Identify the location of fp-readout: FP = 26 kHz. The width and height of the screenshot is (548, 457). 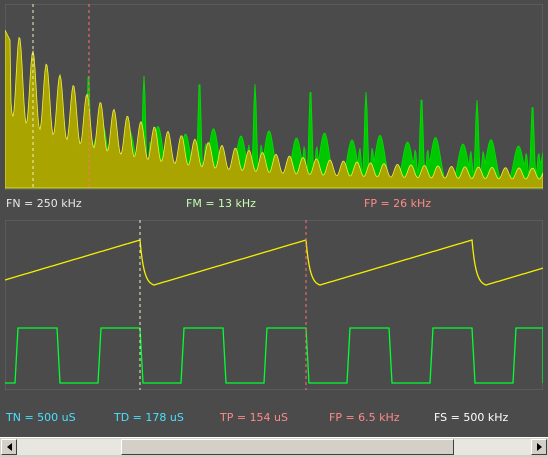
(398, 203).